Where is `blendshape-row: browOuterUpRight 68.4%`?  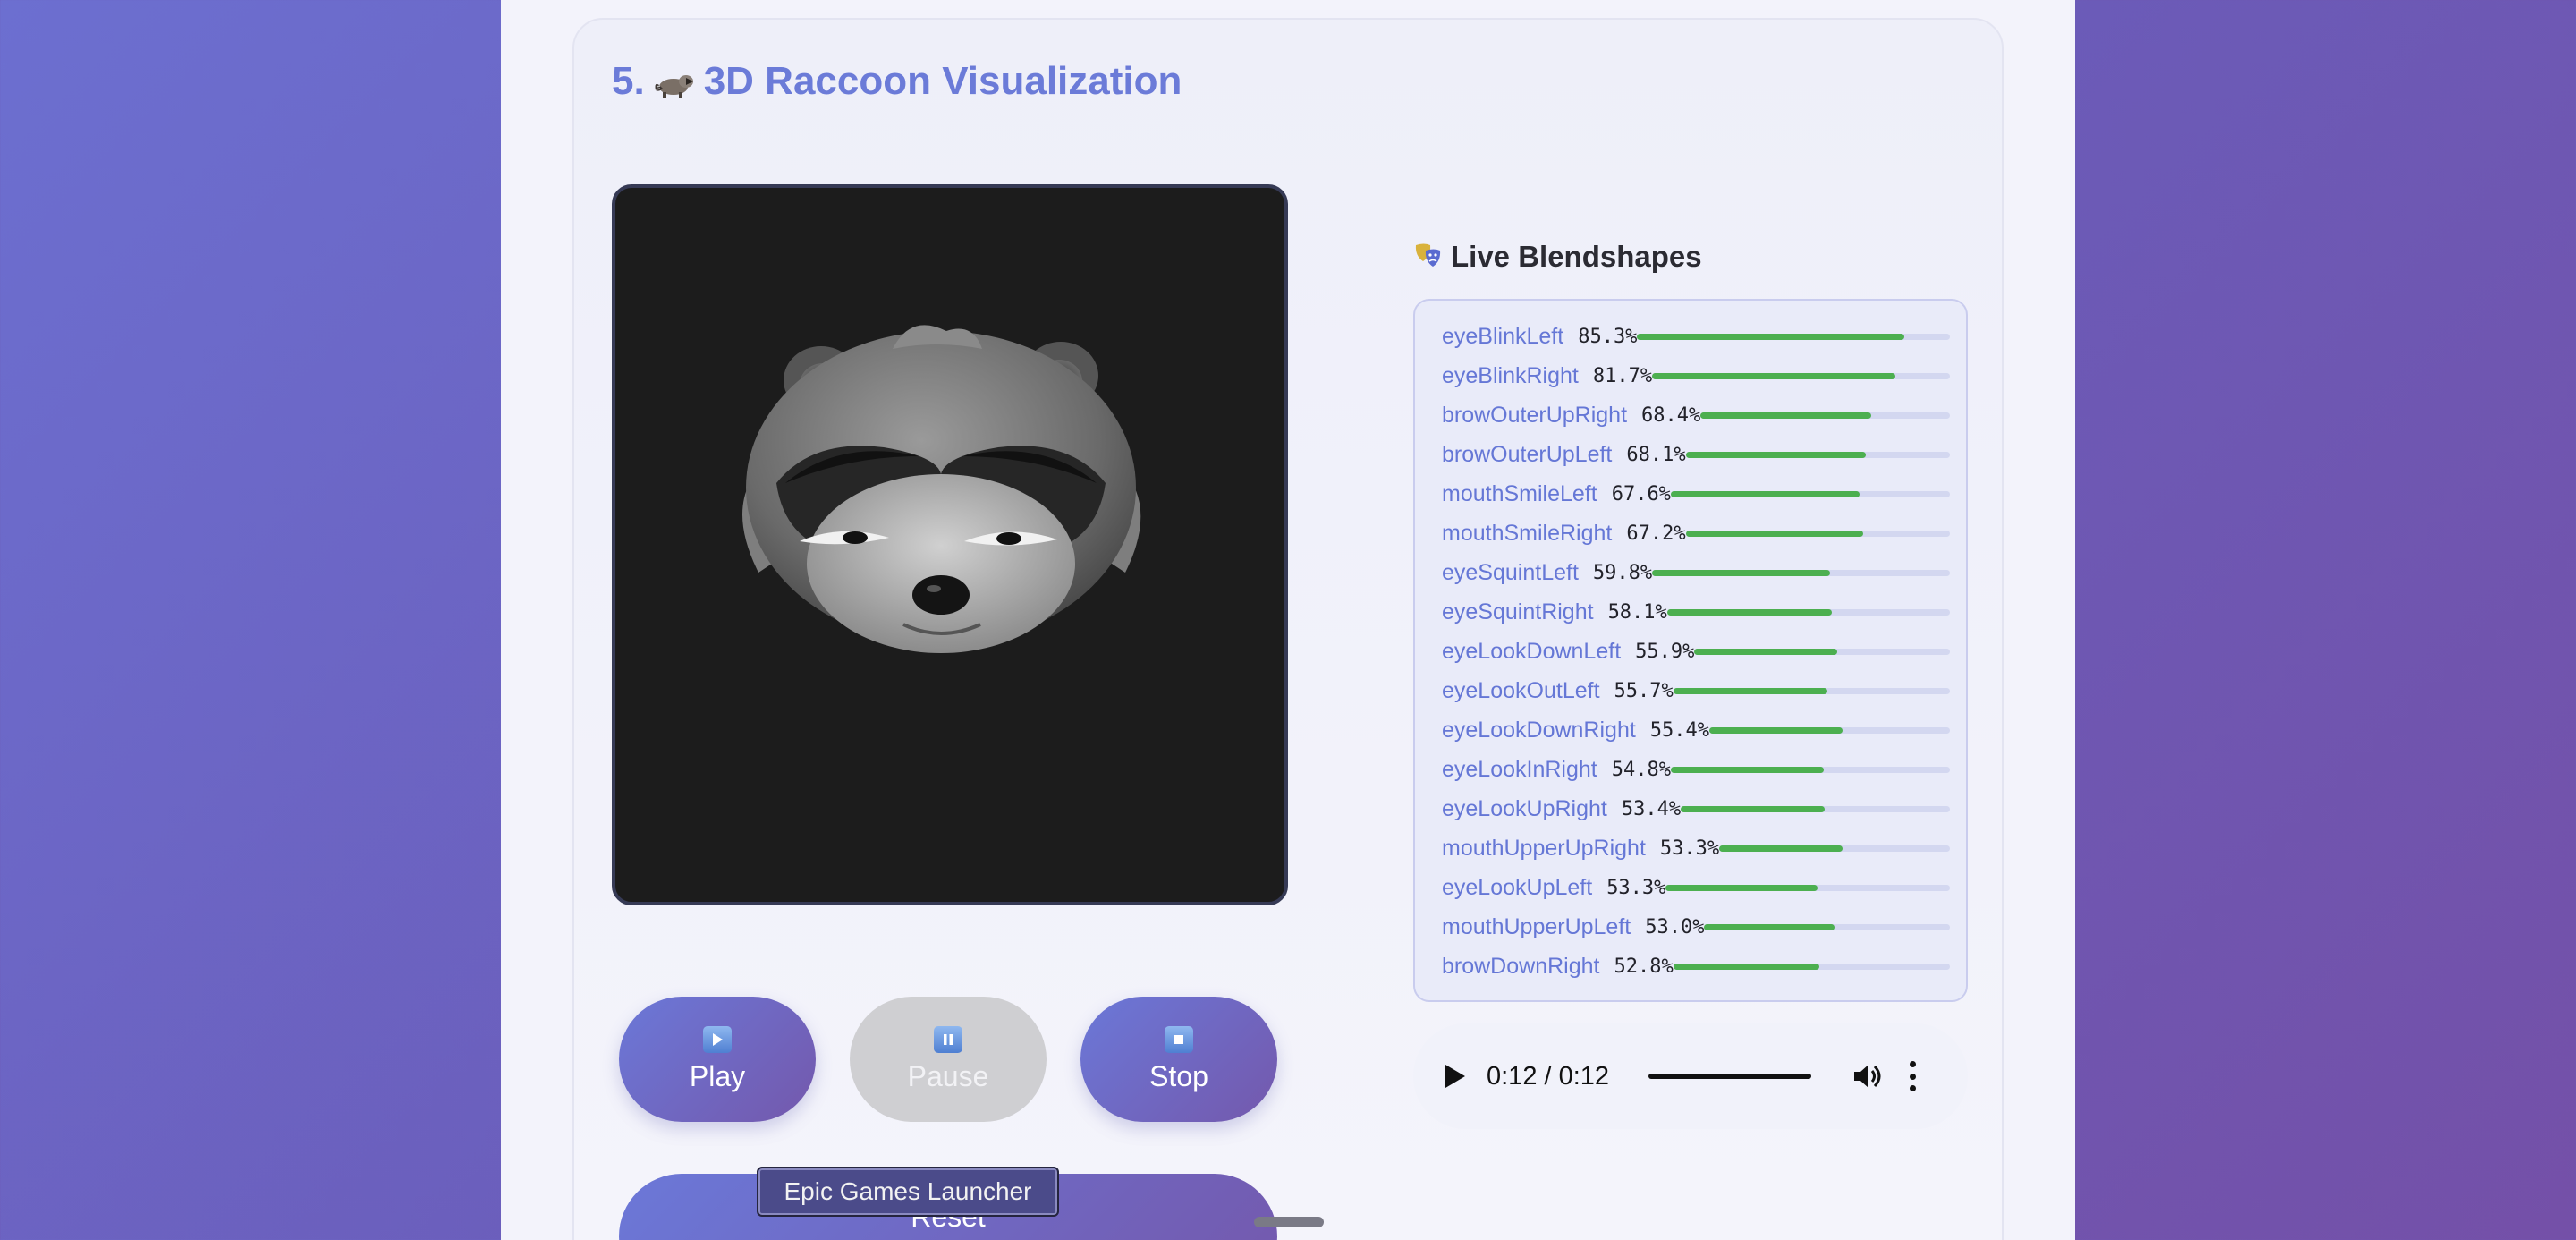 blendshape-row: browOuterUpRight 68.4% is located at coordinates (1701, 415).